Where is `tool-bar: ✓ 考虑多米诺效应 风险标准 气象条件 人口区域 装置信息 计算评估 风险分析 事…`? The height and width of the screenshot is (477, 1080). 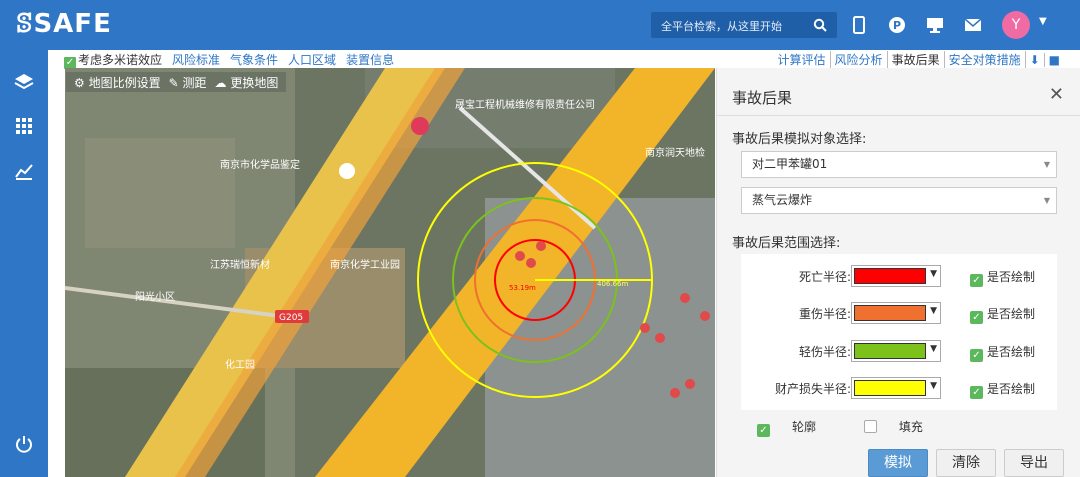 tool-bar: ✓ 考虑多米诺效应 风险标准 气象条件 人口区域 装置信息 计算评估 风险分析 事… is located at coordinates (564, 59).